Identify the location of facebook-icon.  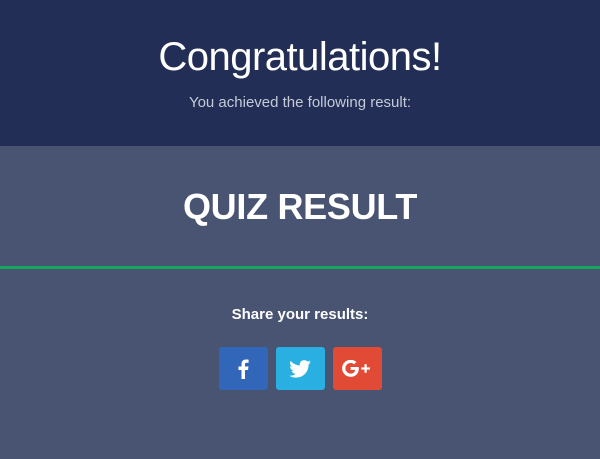
(243, 369).